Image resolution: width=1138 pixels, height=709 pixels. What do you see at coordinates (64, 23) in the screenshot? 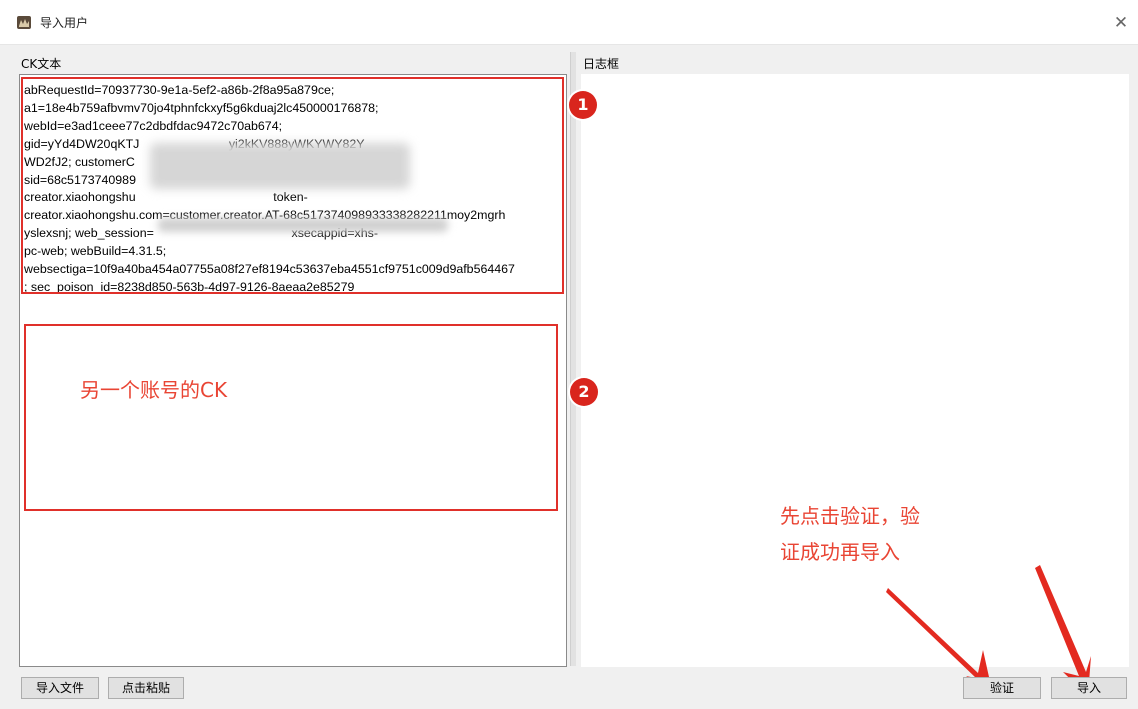
I see `window-title: 导入用户` at bounding box center [64, 23].